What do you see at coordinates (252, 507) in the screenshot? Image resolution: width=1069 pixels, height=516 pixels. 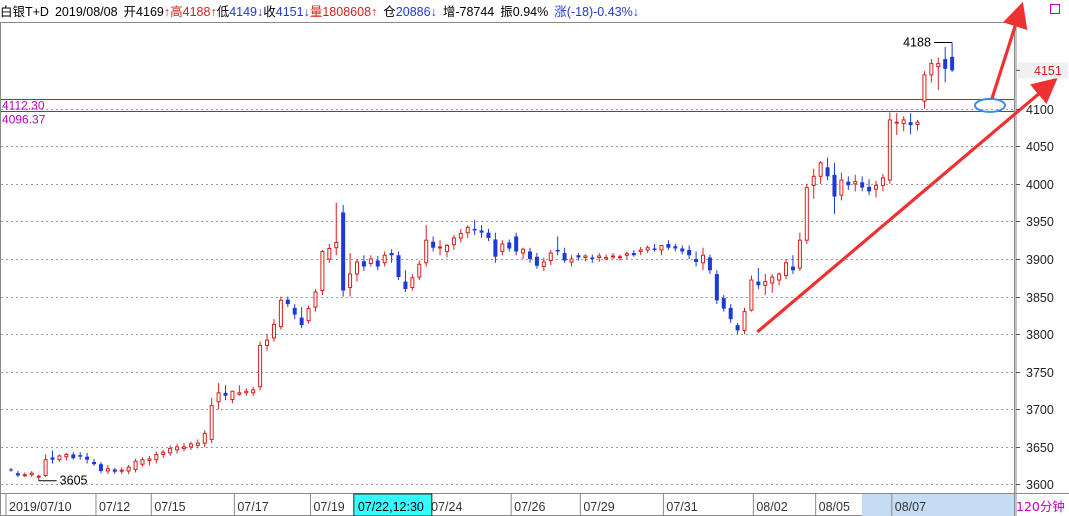 I see `x-tick-label: 07/17` at bounding box center [252, 507].